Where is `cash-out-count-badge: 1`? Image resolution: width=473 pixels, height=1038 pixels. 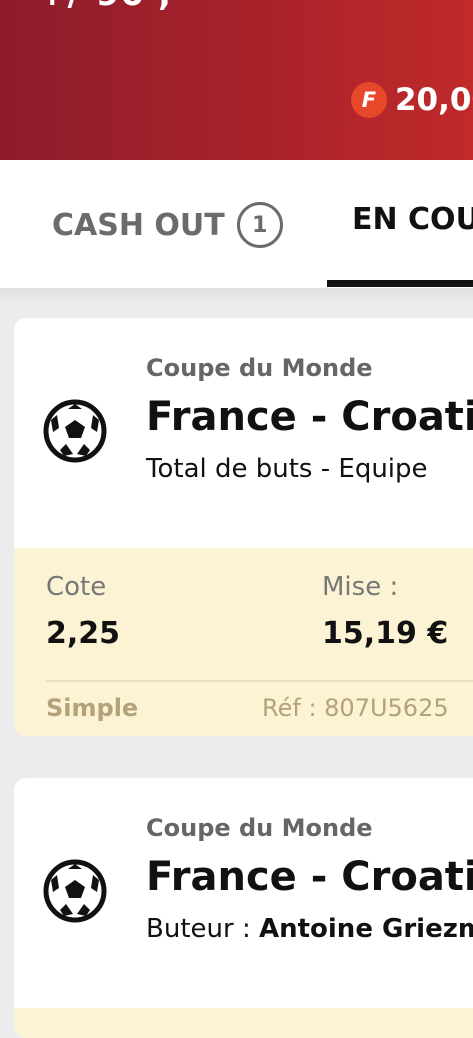
cash-out-count-badge: 1 is located at coordinates (259, 225).